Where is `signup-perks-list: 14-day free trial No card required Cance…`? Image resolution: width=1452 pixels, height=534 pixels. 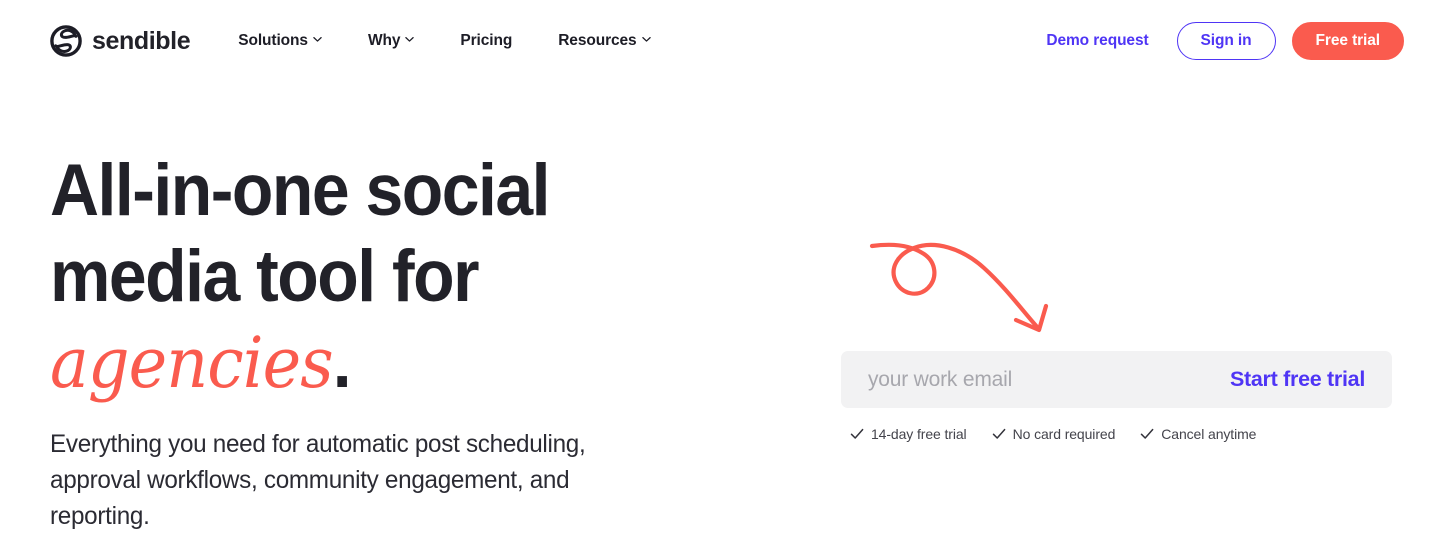 signup-perks-list: 14-day free trial No card required Cance… is located at coordinates (1116, 434).